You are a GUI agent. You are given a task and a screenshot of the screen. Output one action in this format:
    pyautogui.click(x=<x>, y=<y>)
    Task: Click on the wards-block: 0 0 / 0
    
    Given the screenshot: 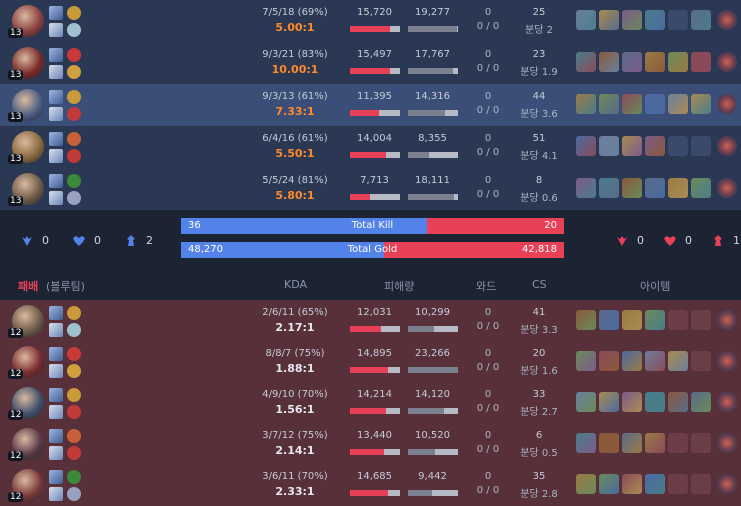 What is the action you would take?
    pyautogui.click(x=488, y=142)
    